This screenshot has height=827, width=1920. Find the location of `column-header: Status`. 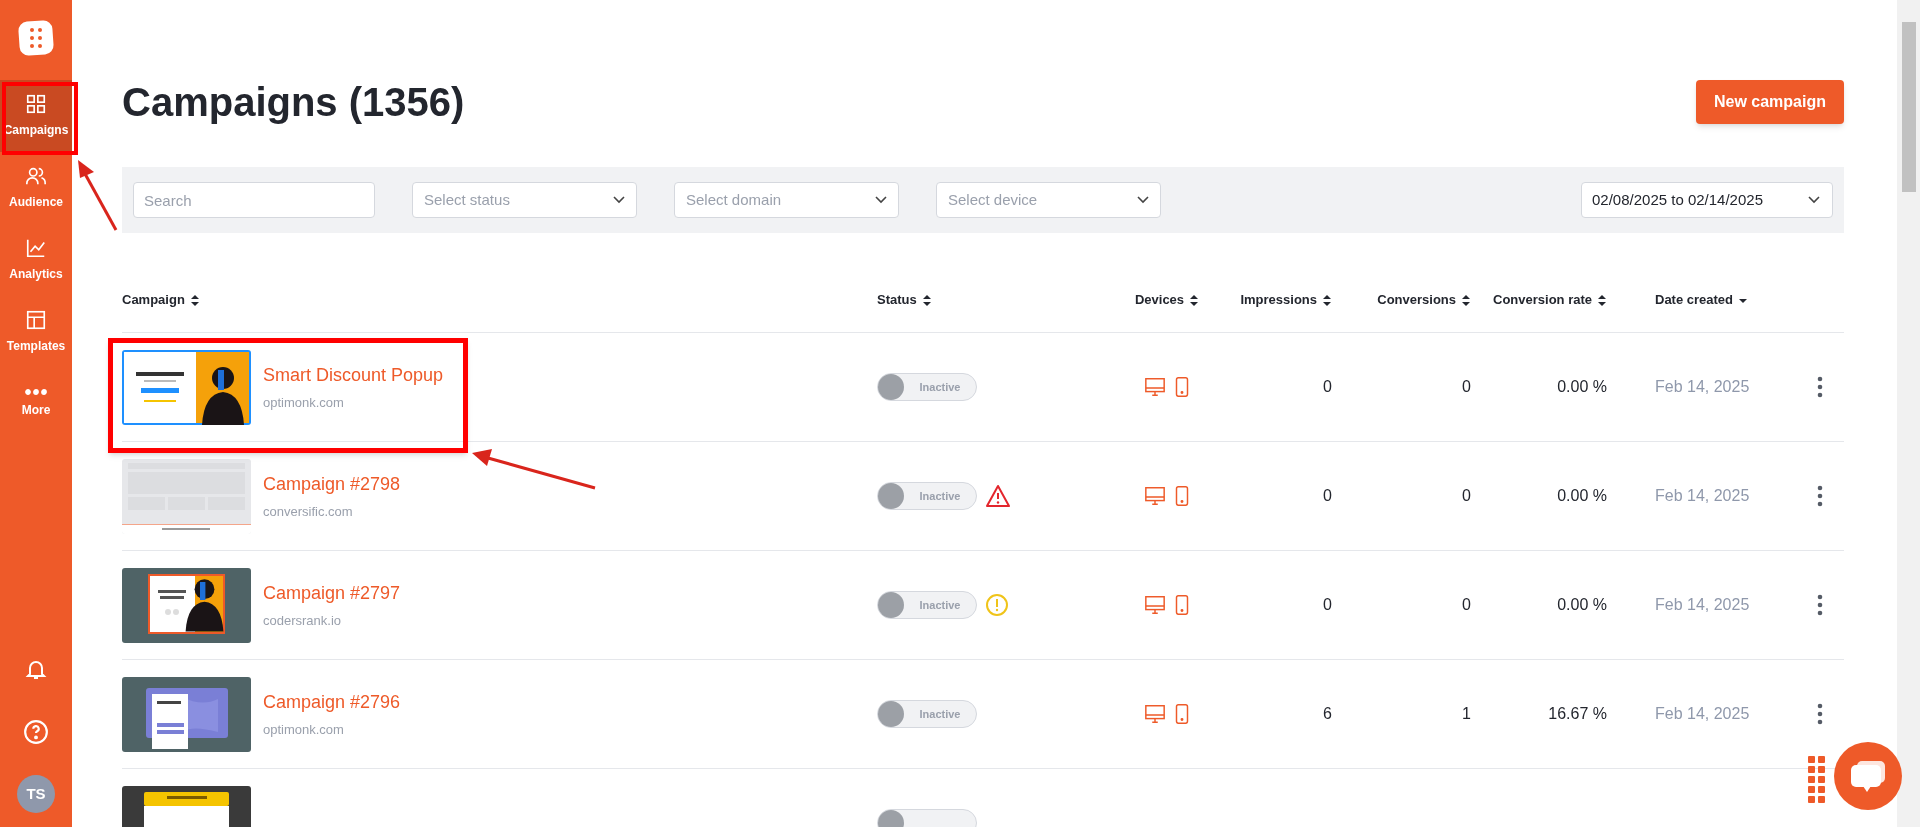

column-header: Status is located at coordinates (992, 300).